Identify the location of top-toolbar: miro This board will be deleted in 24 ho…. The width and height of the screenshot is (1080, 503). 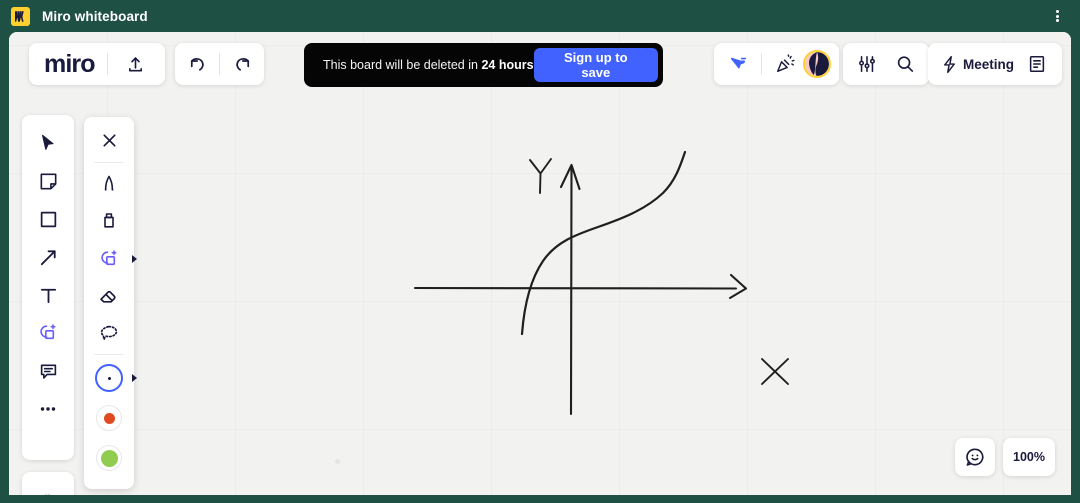
(540, 66).